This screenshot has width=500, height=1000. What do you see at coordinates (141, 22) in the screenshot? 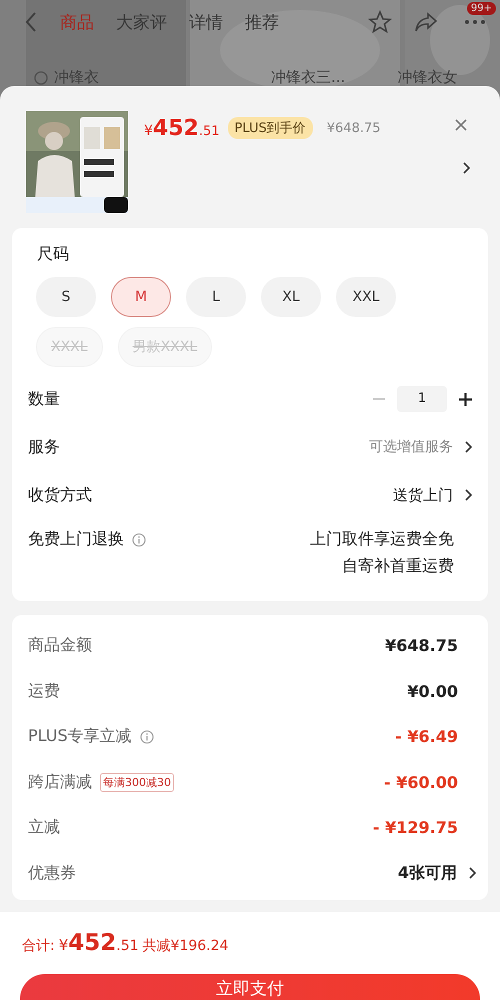
I see `nav-tab: 大家评` at bounding box center [141, 22].